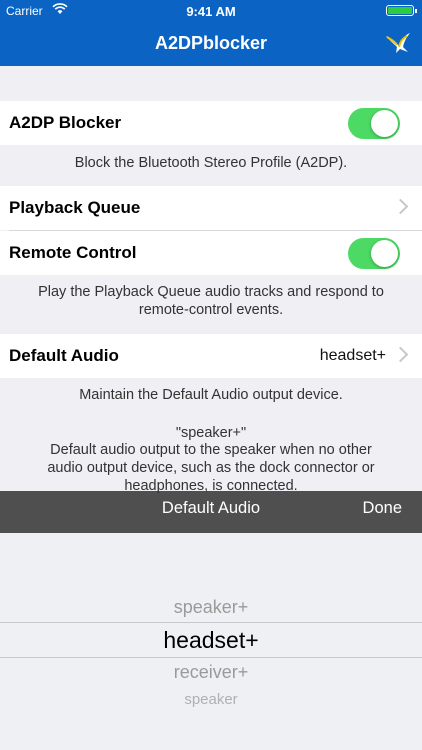  What do you see at coordinates (211, 657) in the screenshot?
I see `picker-selection-bottom-line` at bounding box center [211, 657].